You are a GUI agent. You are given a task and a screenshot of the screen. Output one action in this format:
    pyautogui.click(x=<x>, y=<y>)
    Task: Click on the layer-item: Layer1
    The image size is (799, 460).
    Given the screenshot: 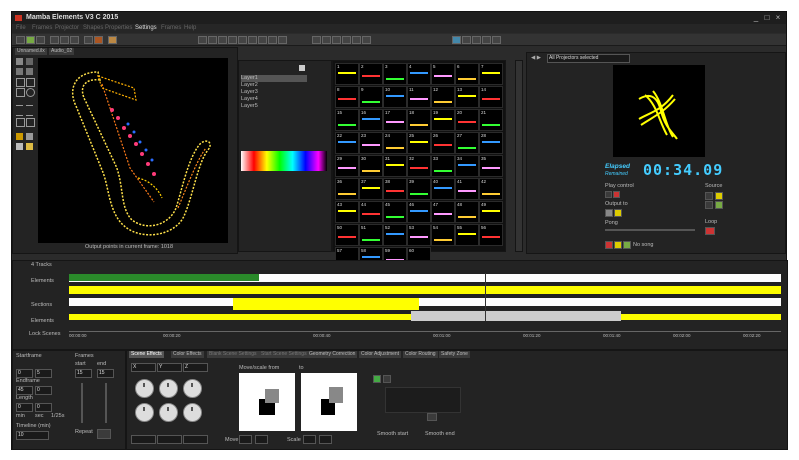 What is the action you would take?
    pyautogui.click(x=271, y=78)
    